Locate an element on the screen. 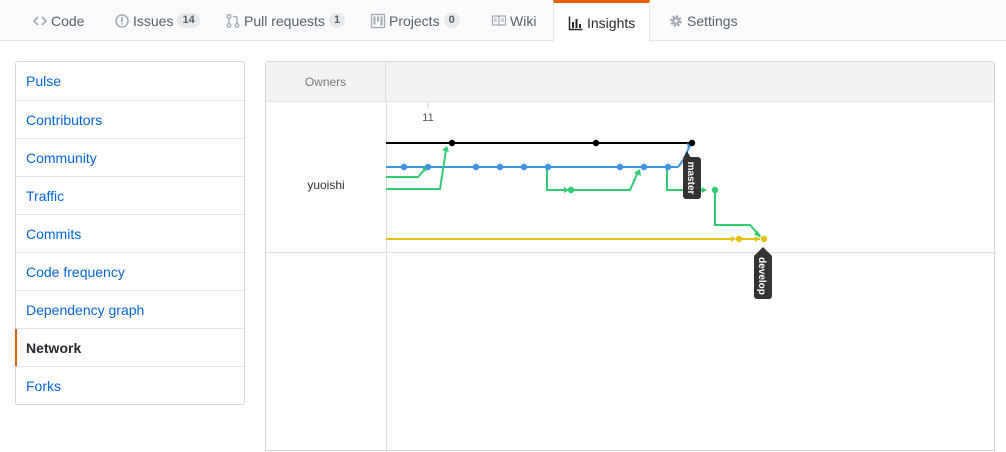  tab-label: Wiki is located at coordinates (523, 20).